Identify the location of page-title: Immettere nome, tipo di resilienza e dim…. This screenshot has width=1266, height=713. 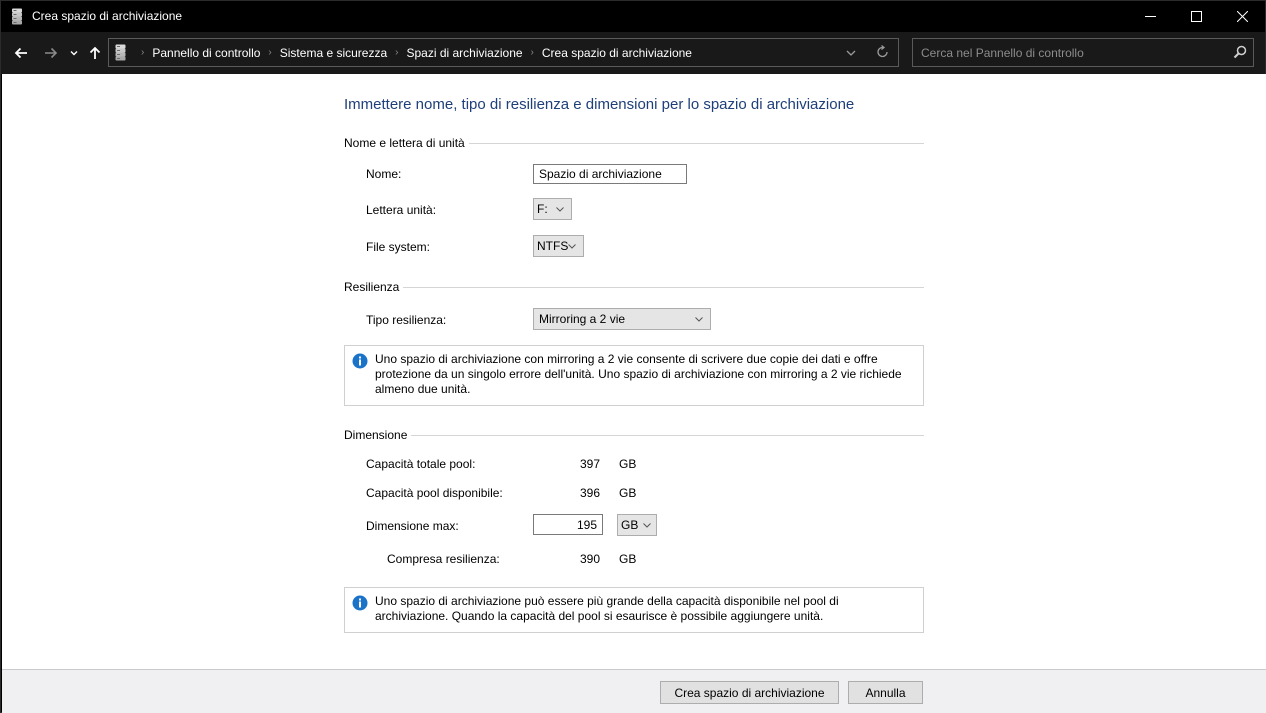
(599, 104).